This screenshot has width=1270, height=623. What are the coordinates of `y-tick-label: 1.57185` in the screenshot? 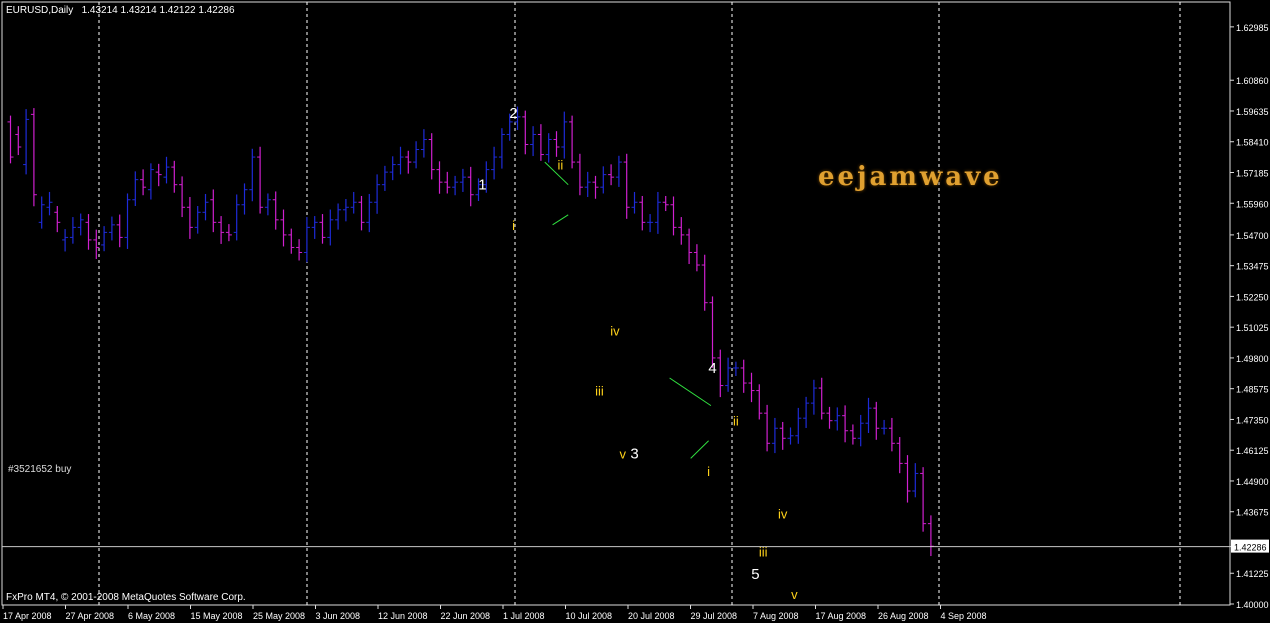 It's located at (1252, 173).